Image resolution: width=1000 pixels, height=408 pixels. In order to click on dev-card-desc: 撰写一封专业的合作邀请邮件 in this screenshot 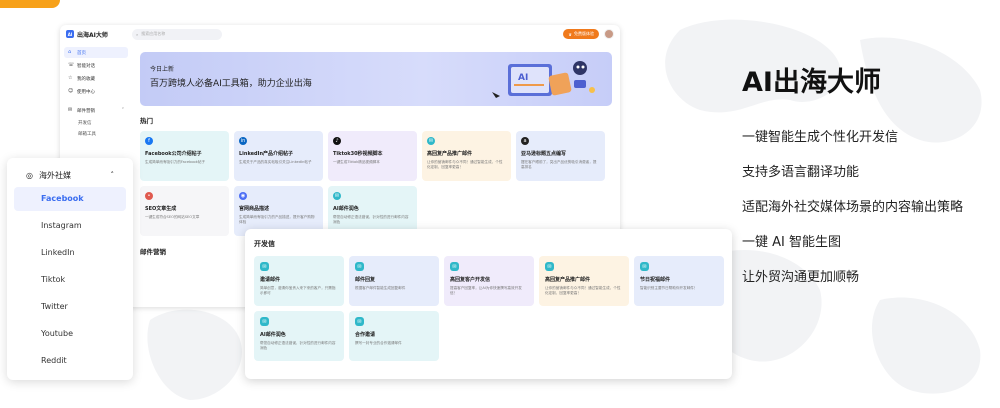, I will do `click(378, 343)`.